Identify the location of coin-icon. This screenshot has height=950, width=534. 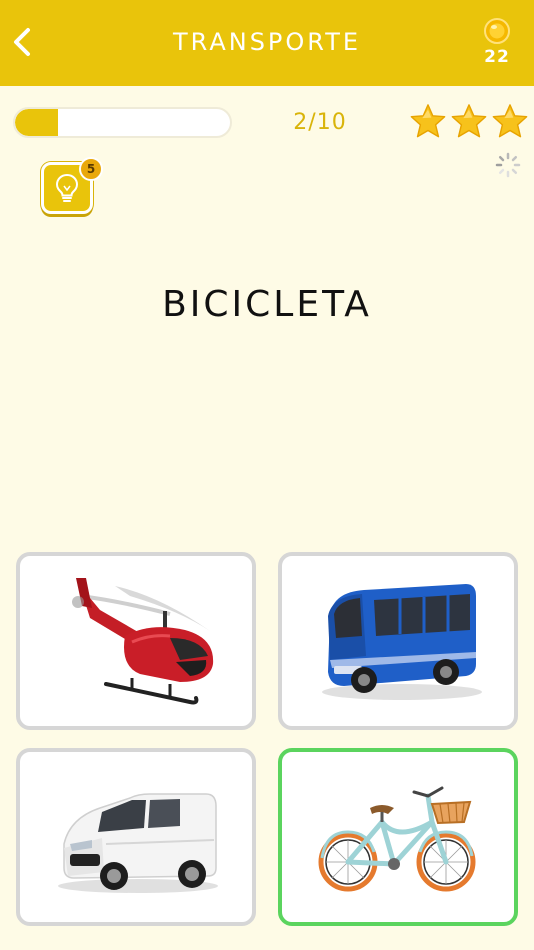
(497, 31).